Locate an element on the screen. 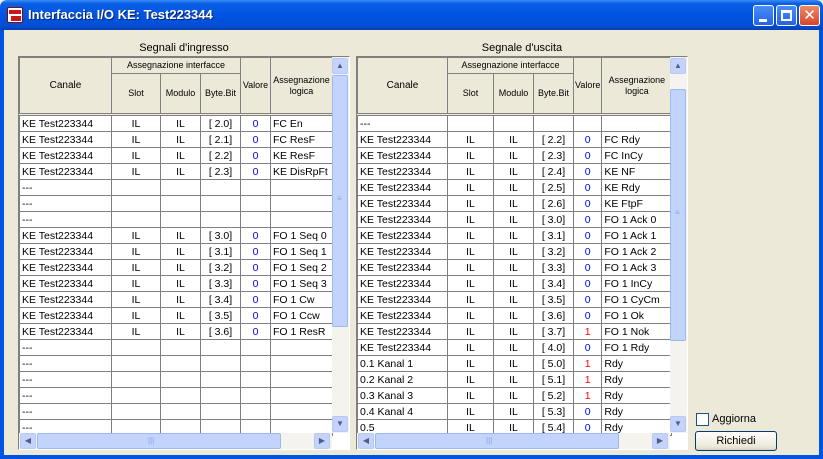 Image resolution: width=823 pixels, height=459 pixels. cell-logica: FO 1 Seq 3 is located at coordinates (301, 283).